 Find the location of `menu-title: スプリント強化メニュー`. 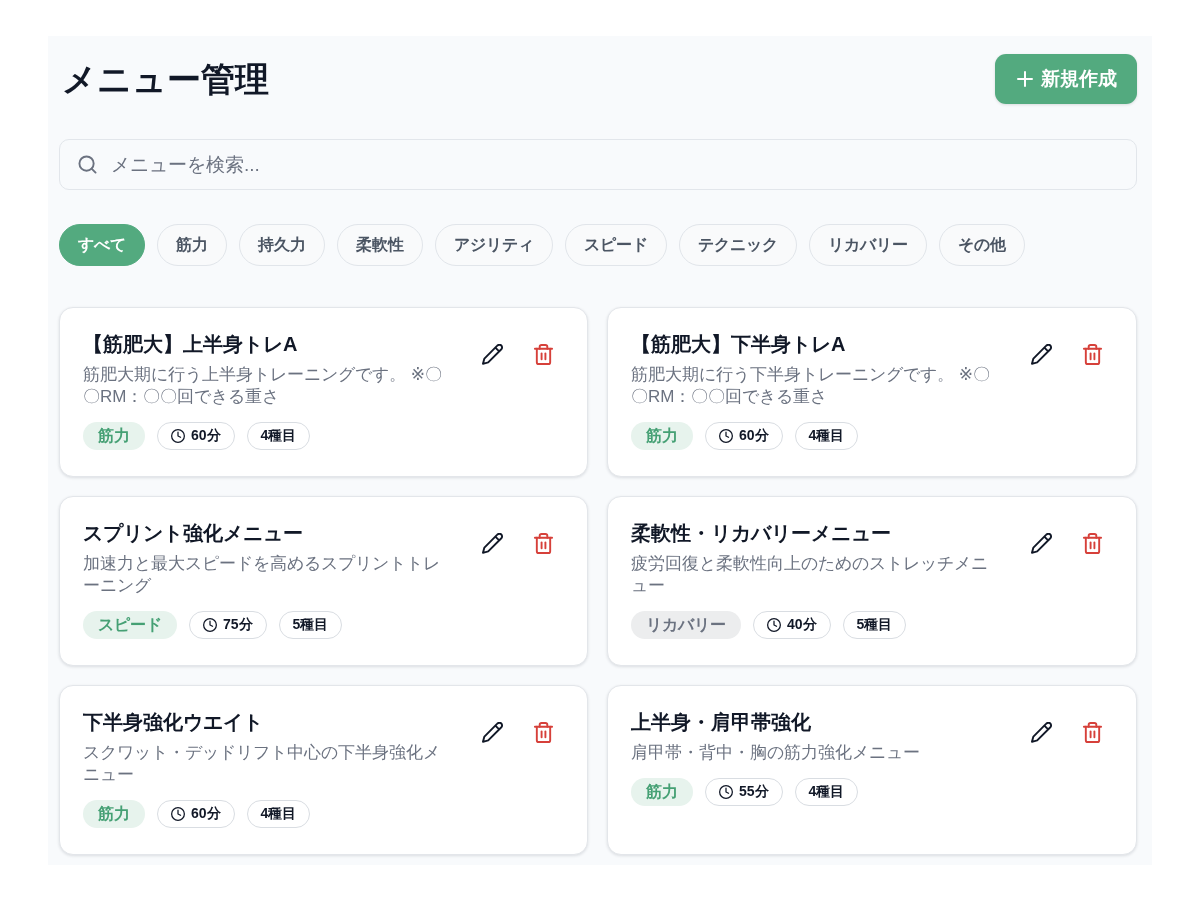

menu-title: スプリント強化メニュー is located at coordinates (193, 533).